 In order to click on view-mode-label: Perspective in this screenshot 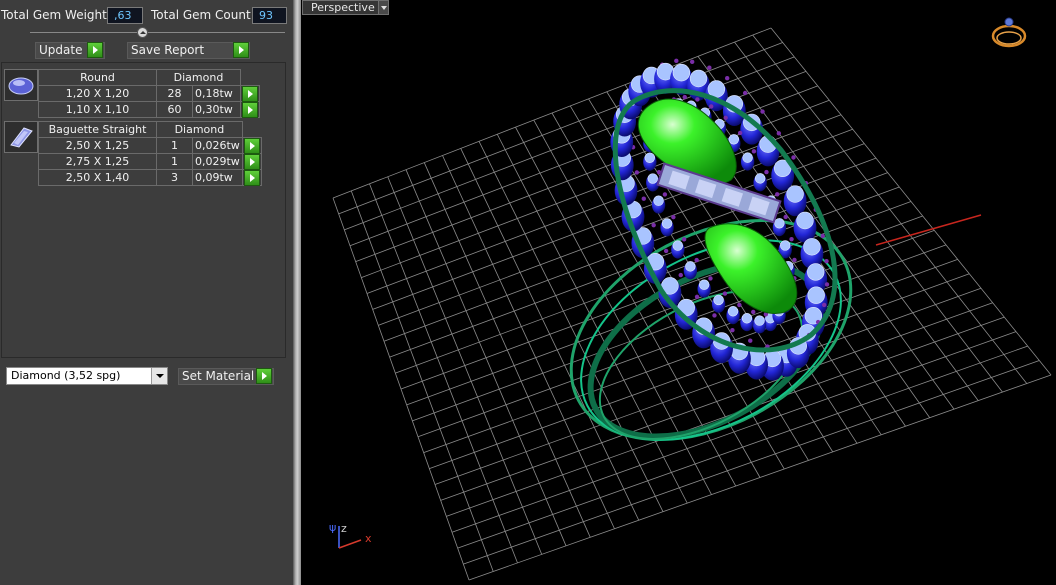, I will do `click(343, 7)`.